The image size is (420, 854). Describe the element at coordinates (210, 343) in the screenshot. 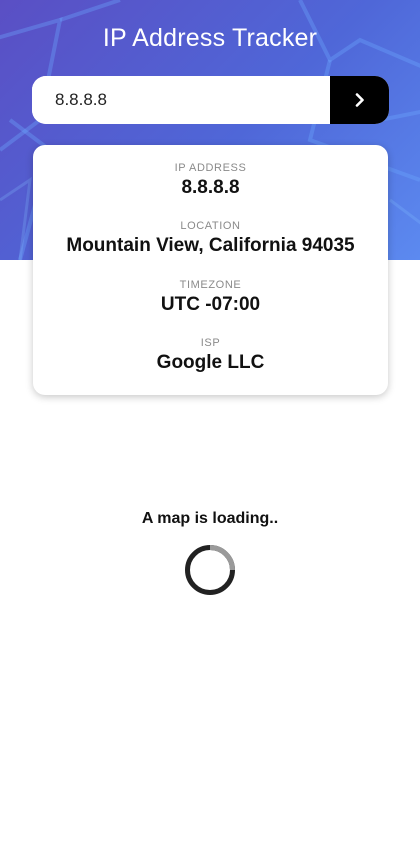

I see `isp-label: ISP` at that location.